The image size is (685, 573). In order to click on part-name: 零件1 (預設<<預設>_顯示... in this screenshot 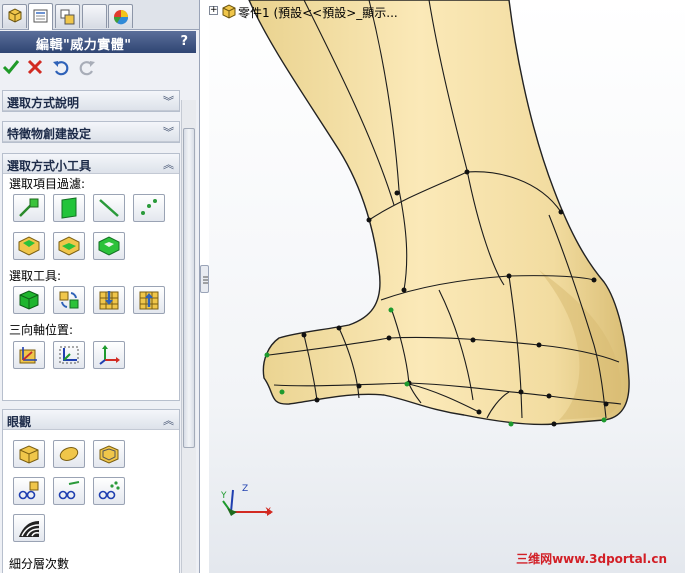, I will do `click(318, 13)`.